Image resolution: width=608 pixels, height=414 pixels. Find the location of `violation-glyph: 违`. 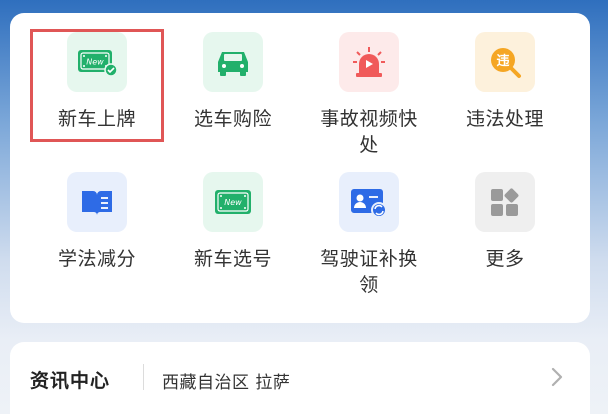

violation-glyph: 违 is located at coordinates (502, 61).